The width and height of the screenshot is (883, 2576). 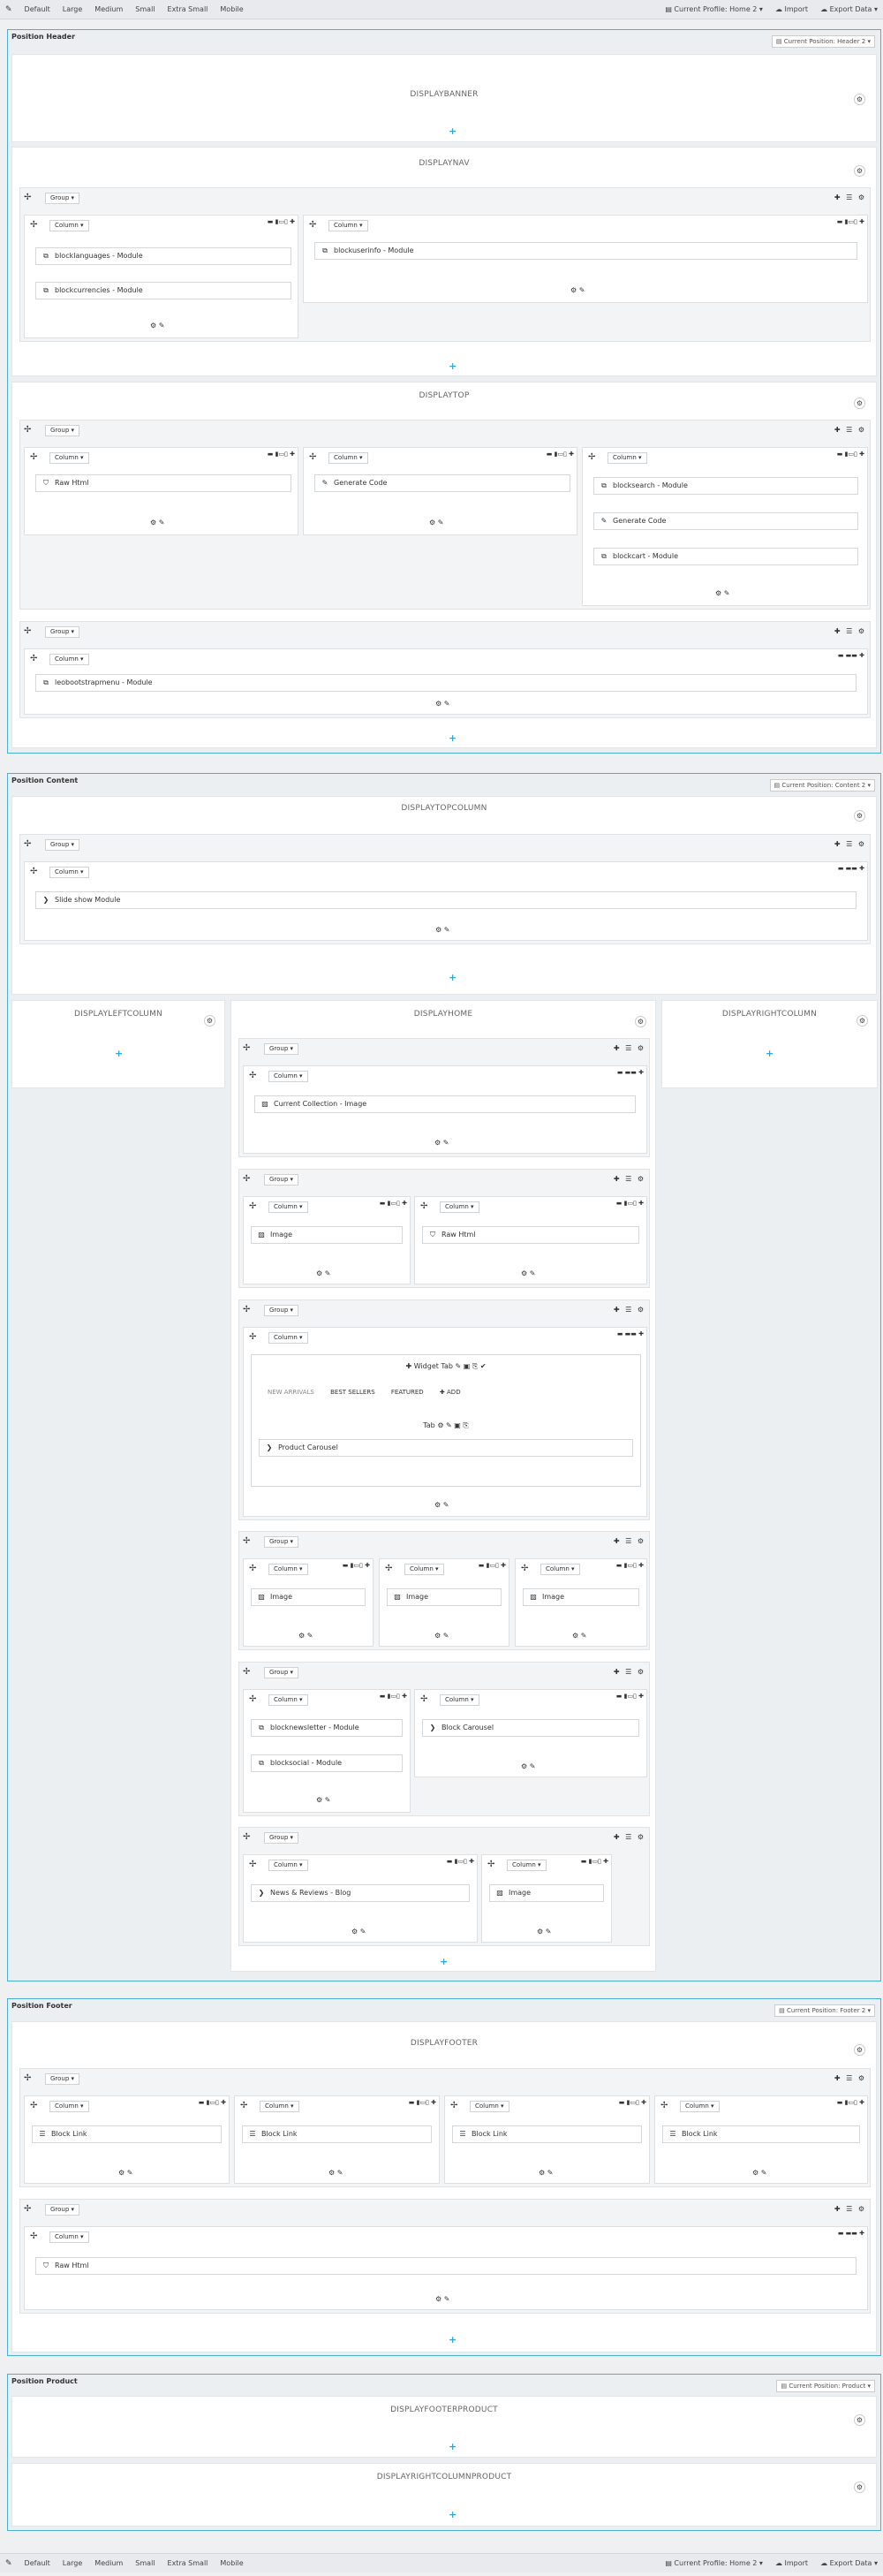 What do you see at coordinates (108, 9) in the screenshot?
I see `device-medium: Medium` at bounding box center [108, 9].